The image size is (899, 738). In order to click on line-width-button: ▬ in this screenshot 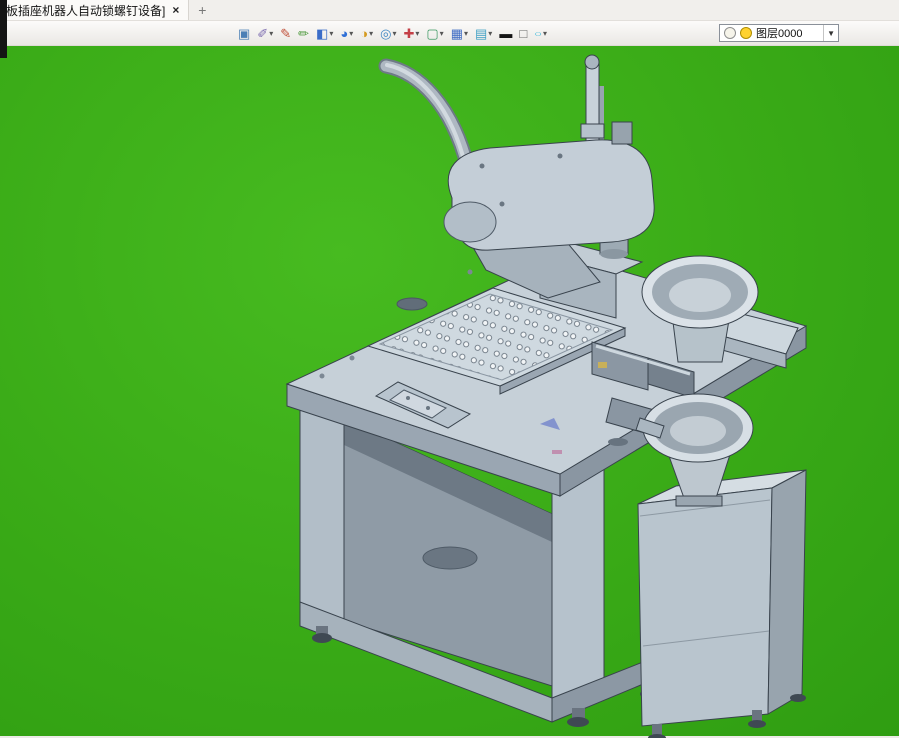, I will do `click(505, 33)`.